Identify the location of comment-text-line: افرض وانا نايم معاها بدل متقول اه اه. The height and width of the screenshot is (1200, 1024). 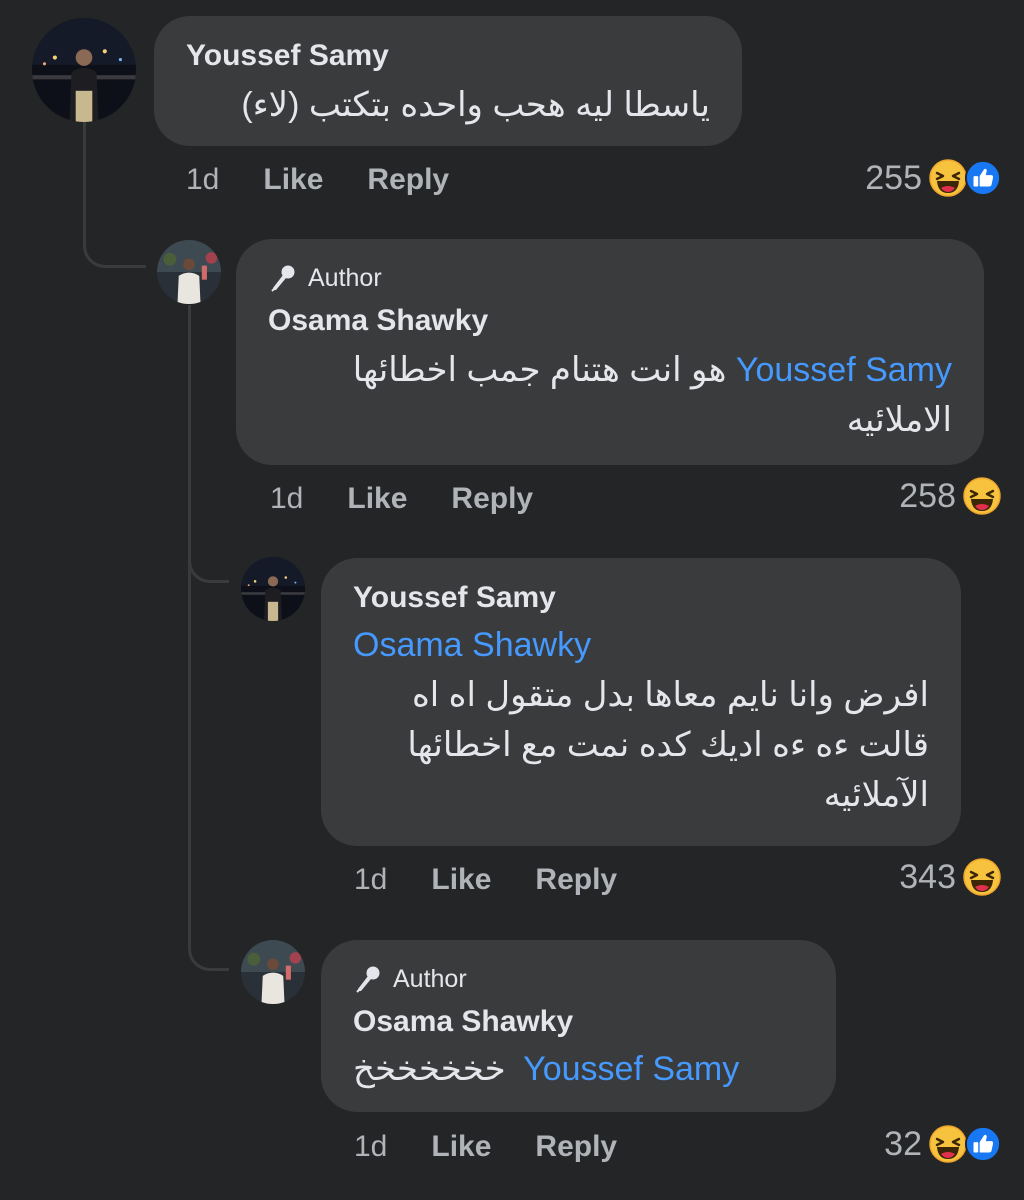
(670, 695).